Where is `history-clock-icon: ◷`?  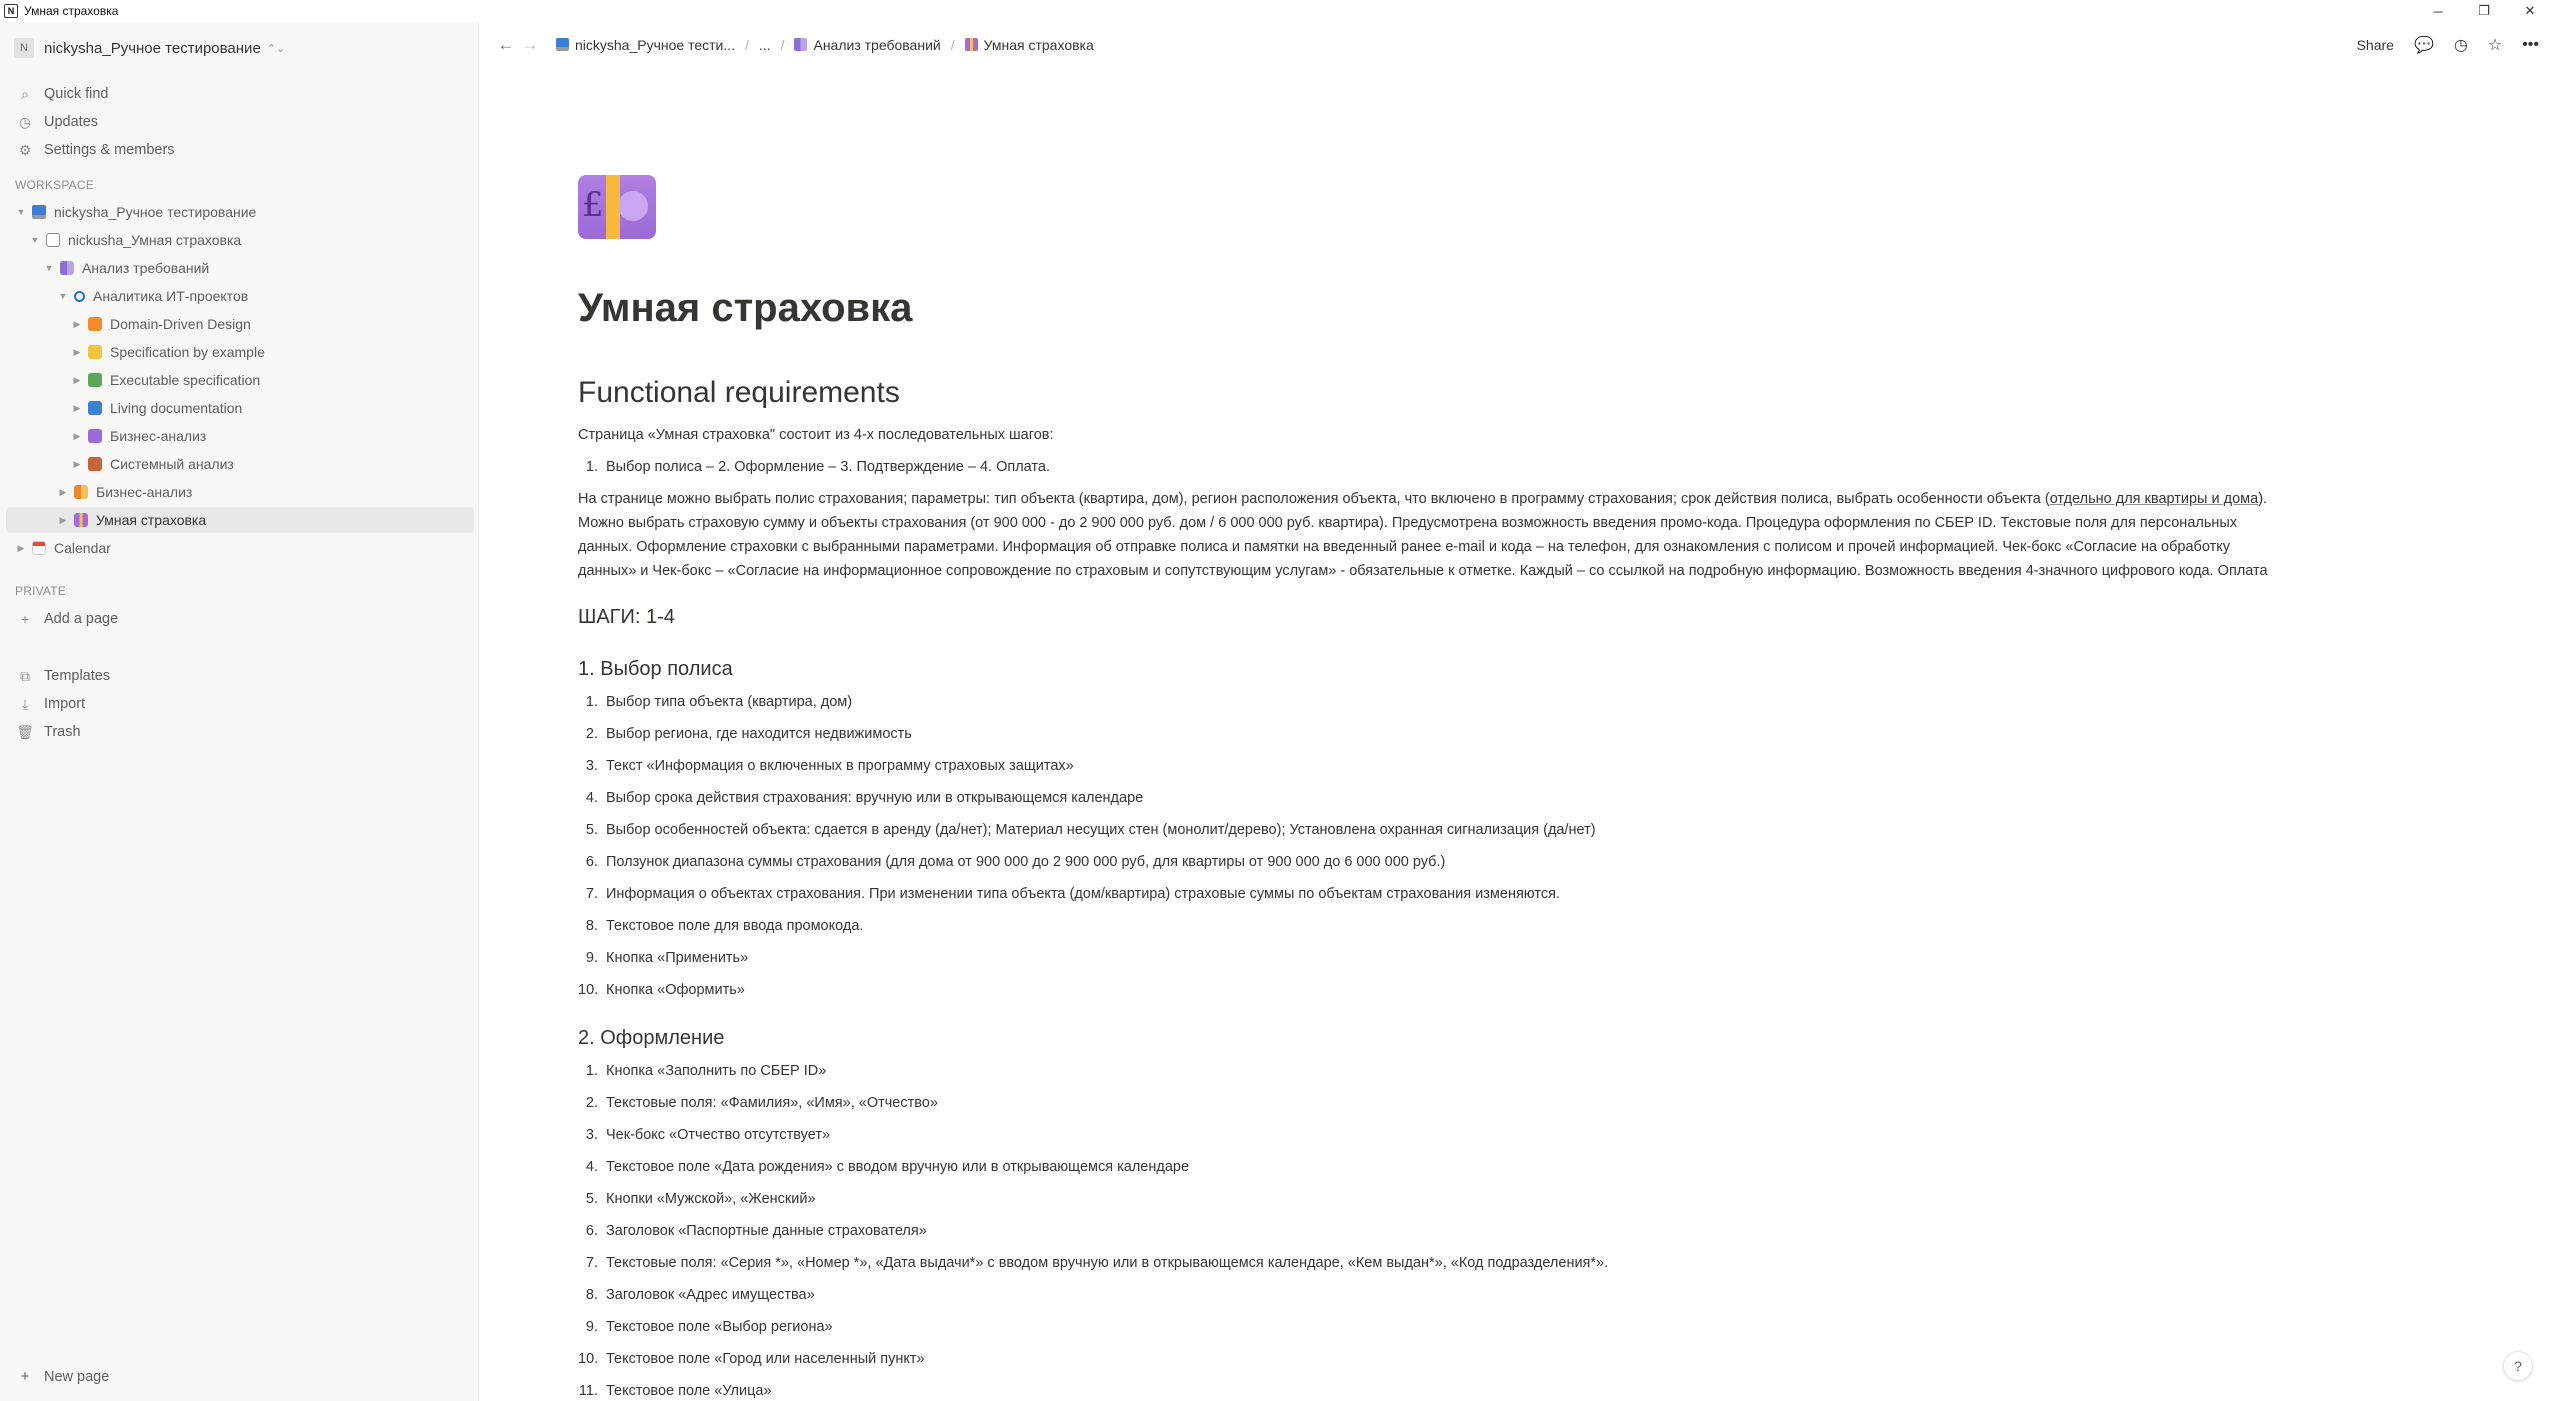
history-clock-icon: ◷ is located at coordinates (2461, 45).